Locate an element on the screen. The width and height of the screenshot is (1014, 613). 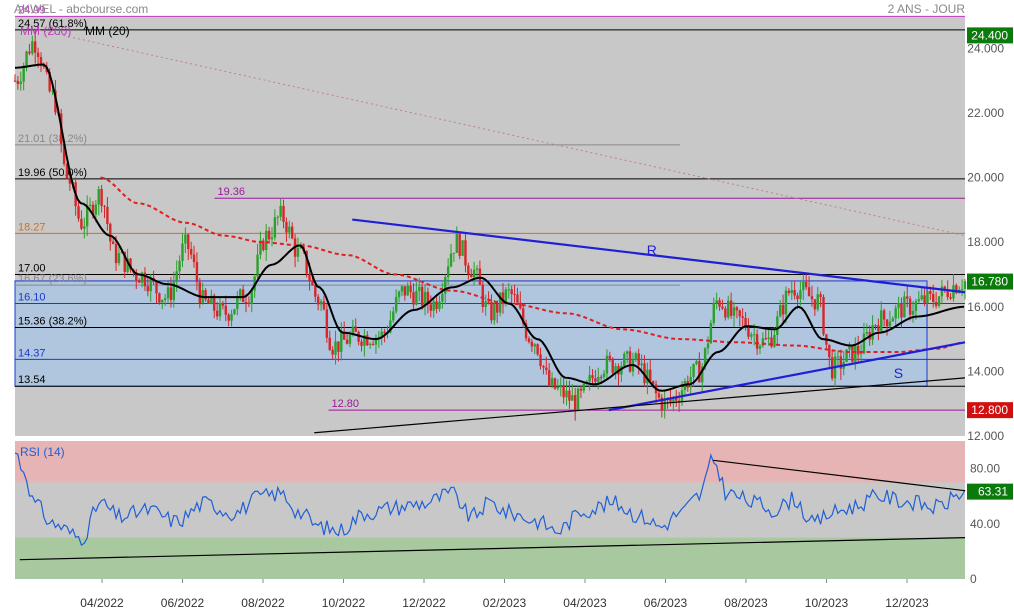
rsi-title: RSI (14) is located at coordinates (42, 452).